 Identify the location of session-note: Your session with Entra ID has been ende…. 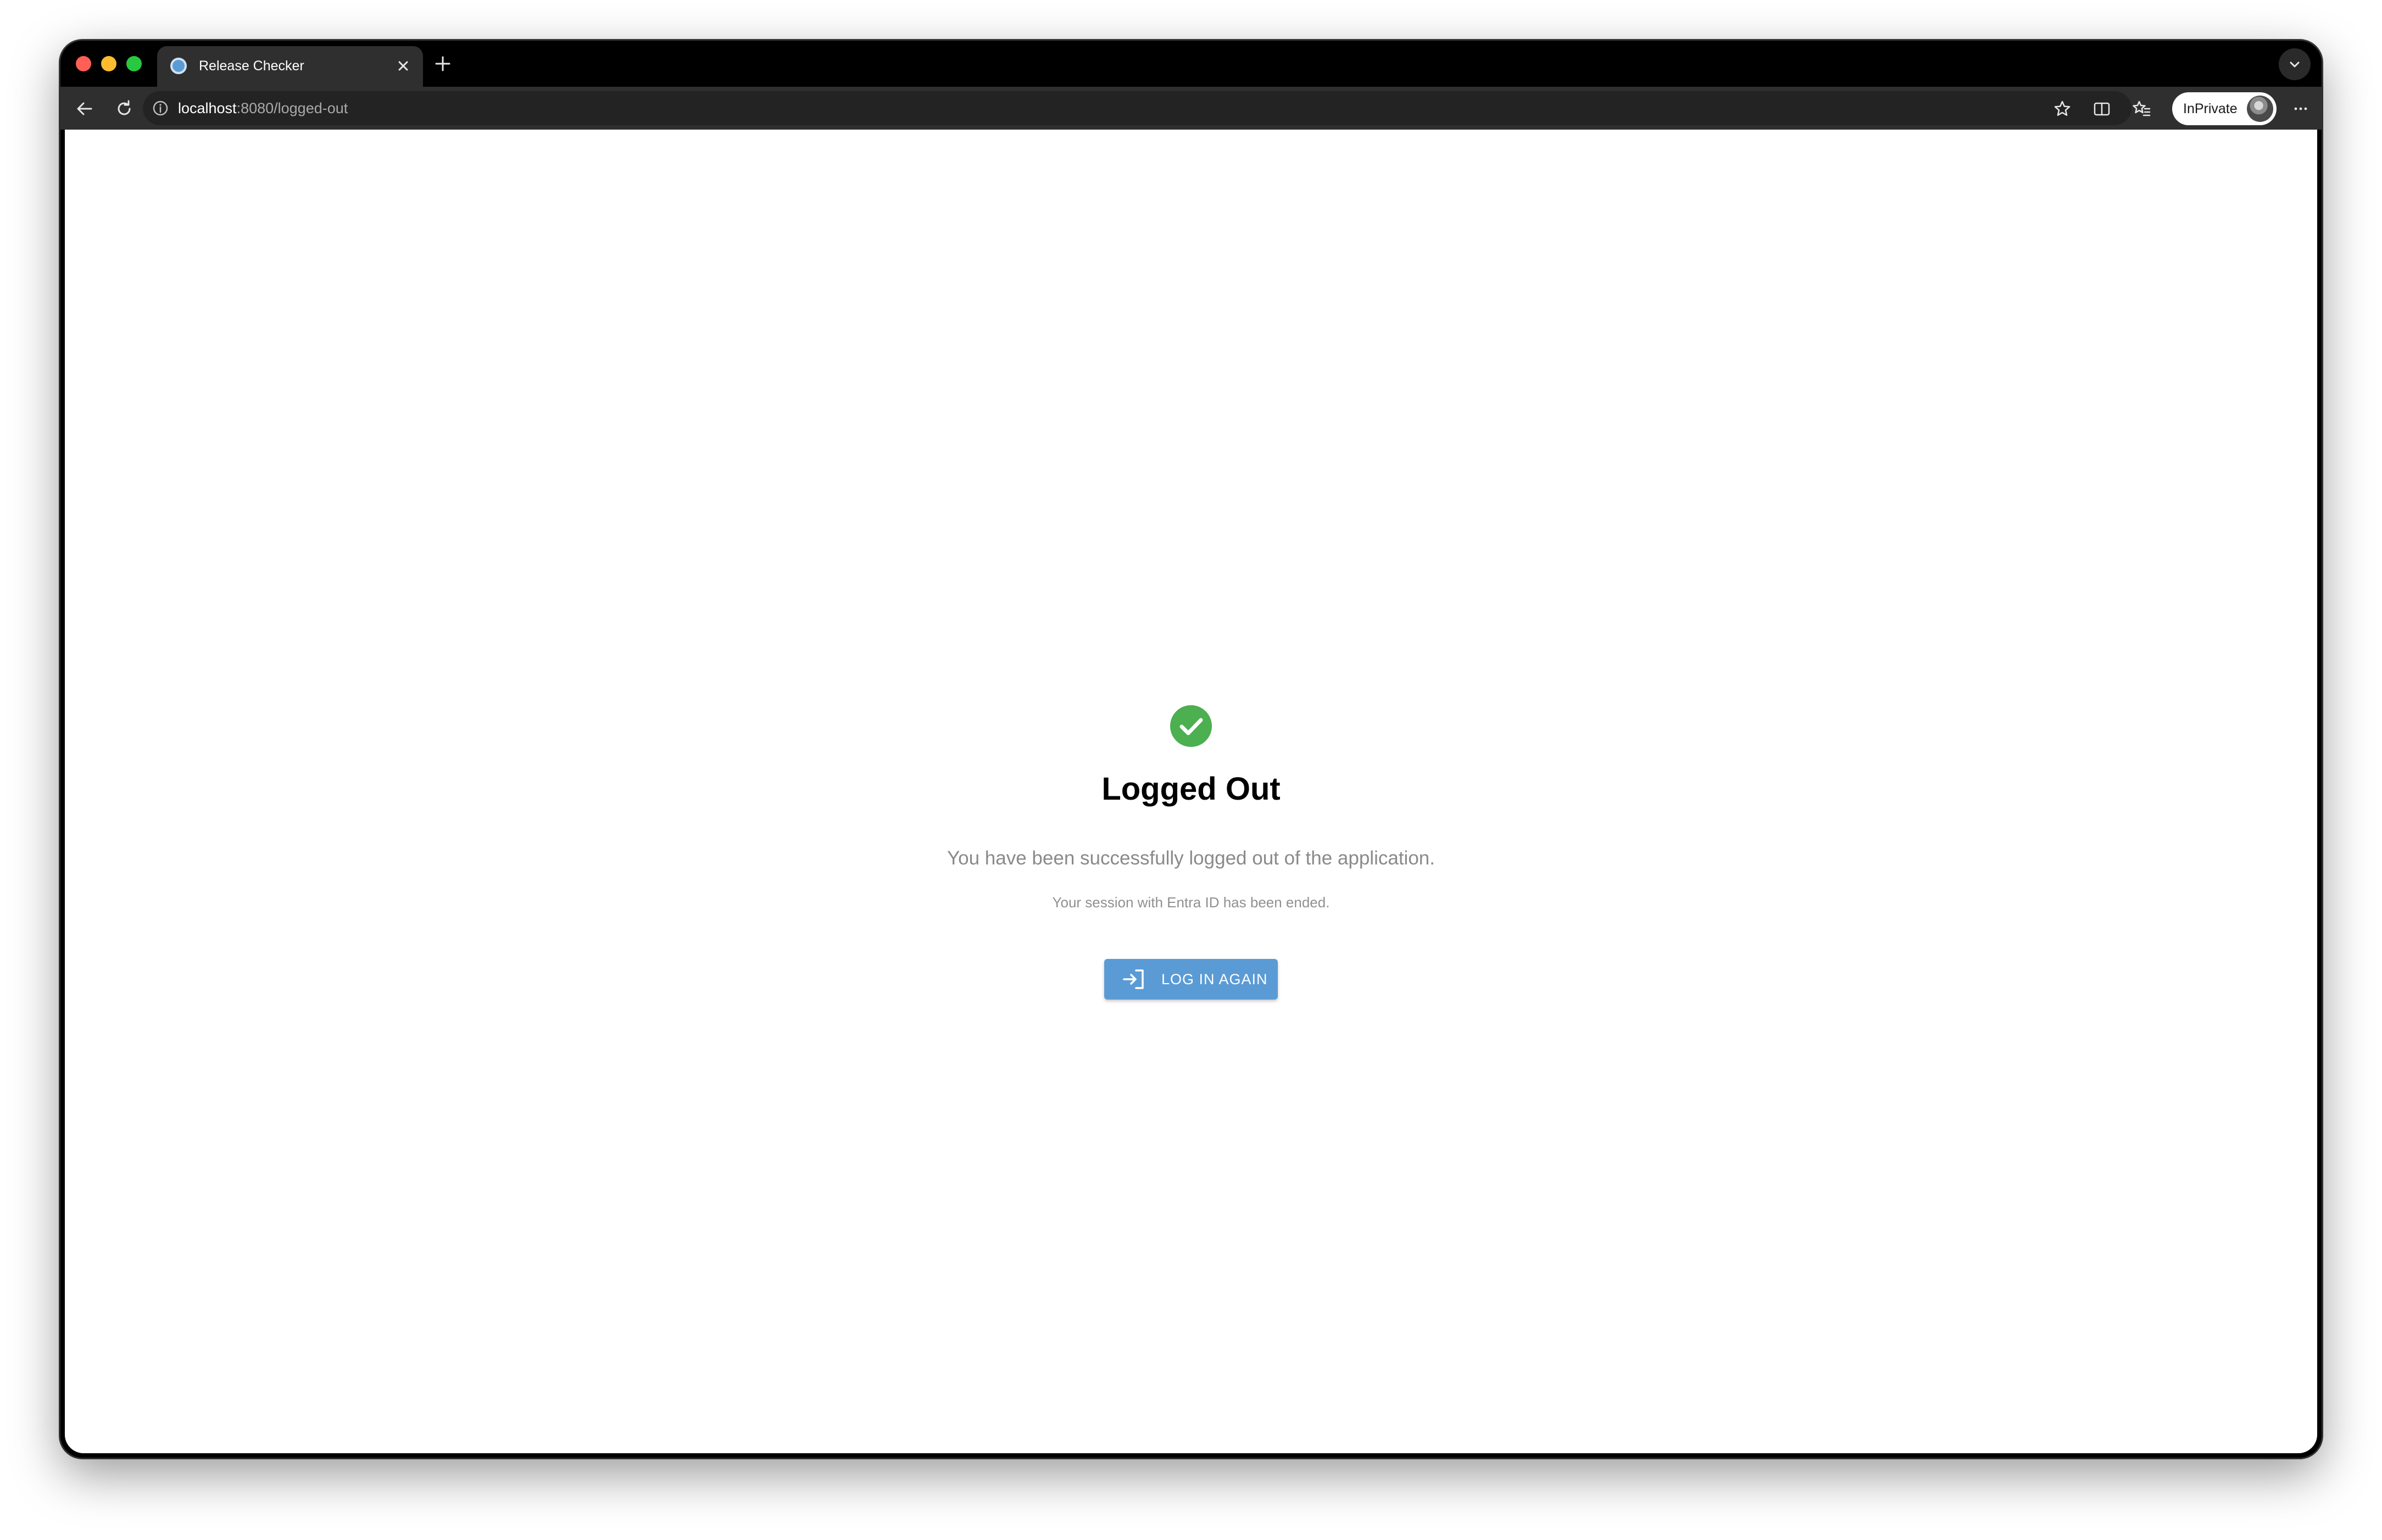
(1191, 903).